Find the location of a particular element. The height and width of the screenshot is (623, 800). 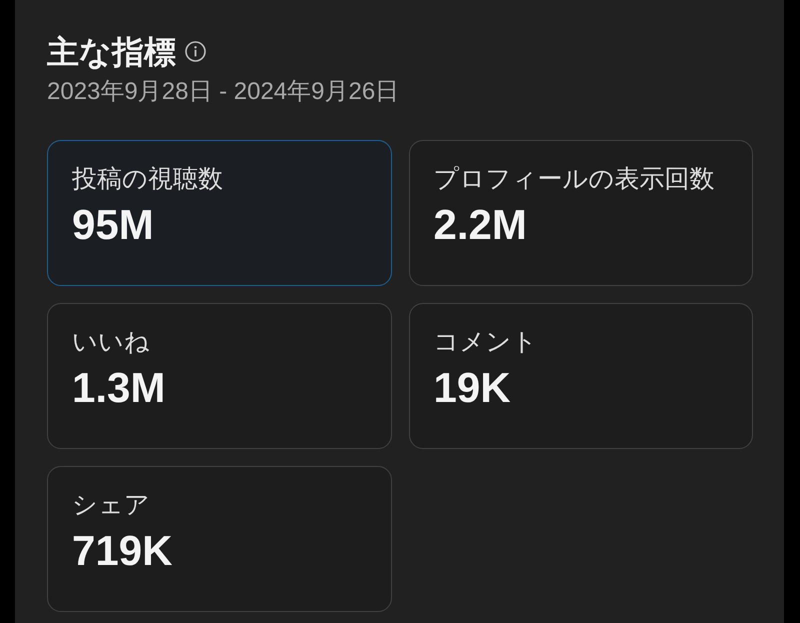

metric-card: いいね 1.3M is located at coordinates (219, 376).